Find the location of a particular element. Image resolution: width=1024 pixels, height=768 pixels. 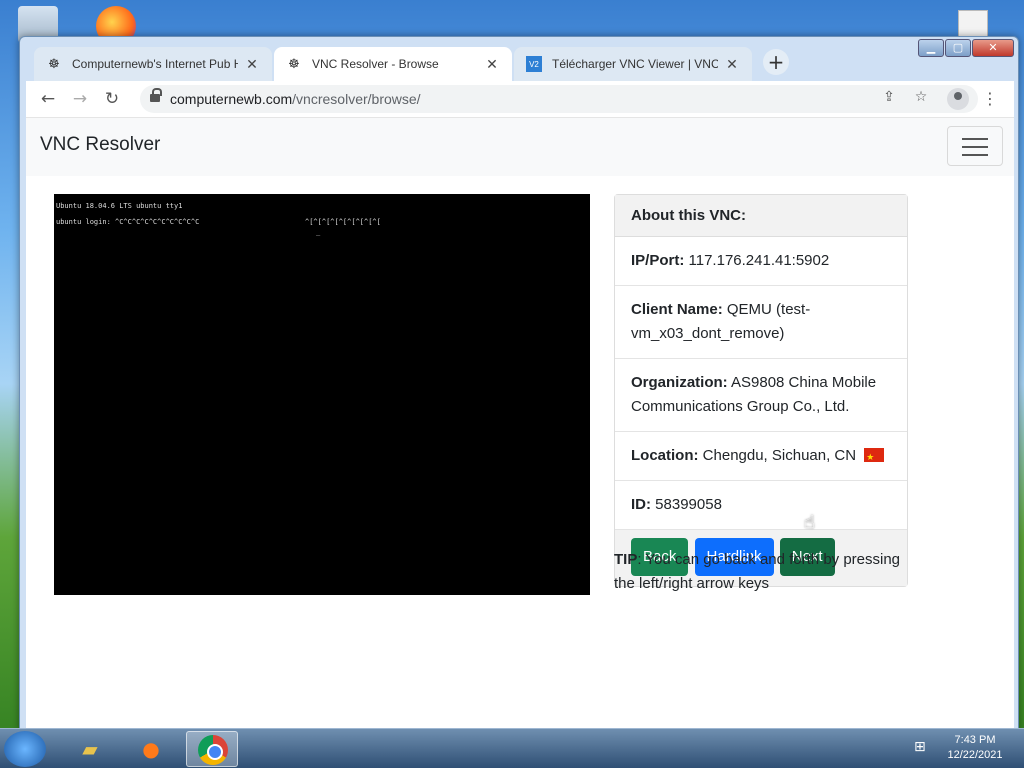

chrome-logo-icon is located at coordinates (213, 750).